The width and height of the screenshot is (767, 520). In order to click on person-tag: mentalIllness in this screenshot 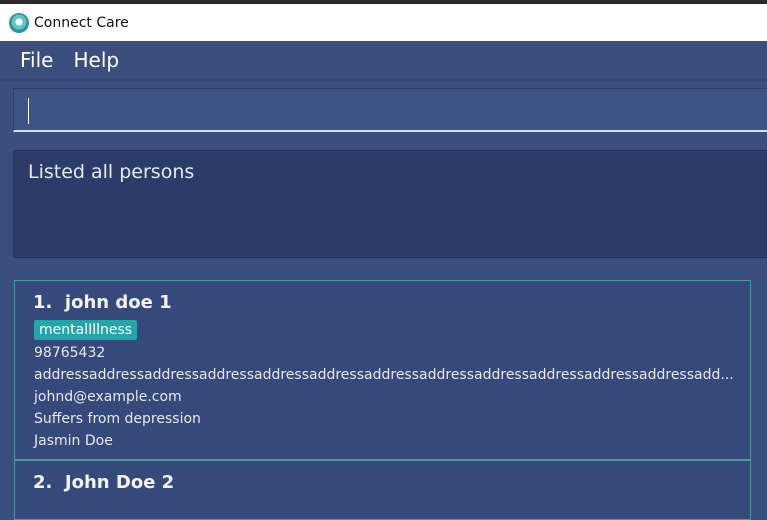, I will do `click(86, 330)`.